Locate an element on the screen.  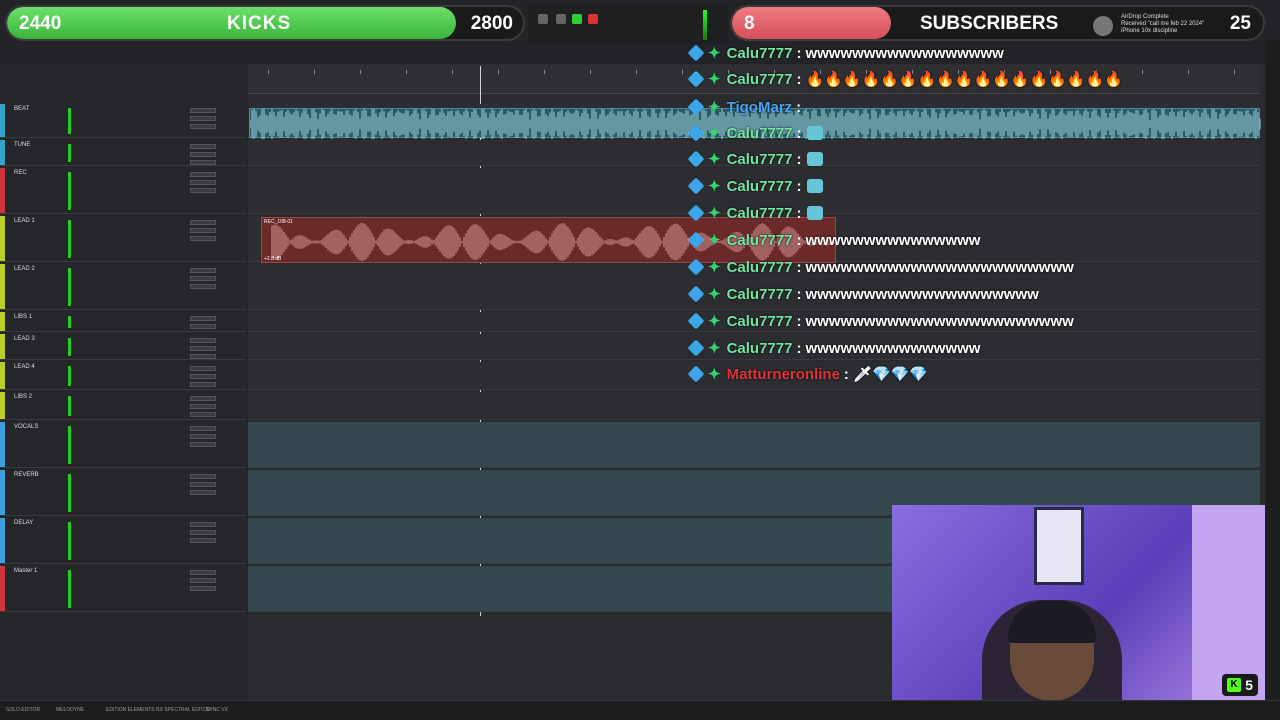
track-strip: LEAD 3 is located at coordinates (123, 347).